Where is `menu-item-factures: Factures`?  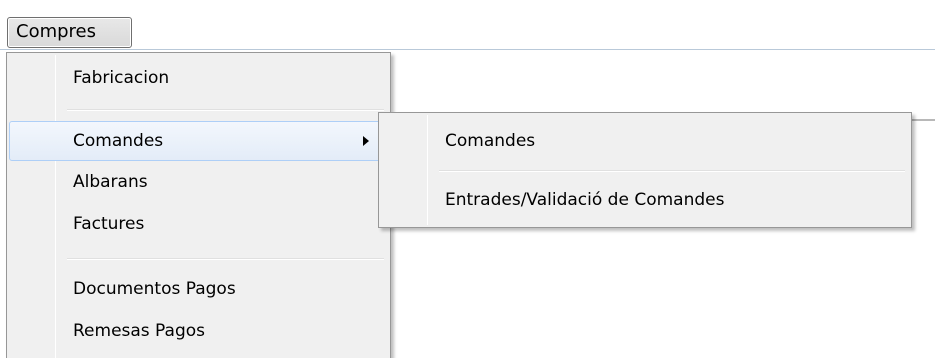
menu-item-factures: Factures is located at coordinates (198, 224).